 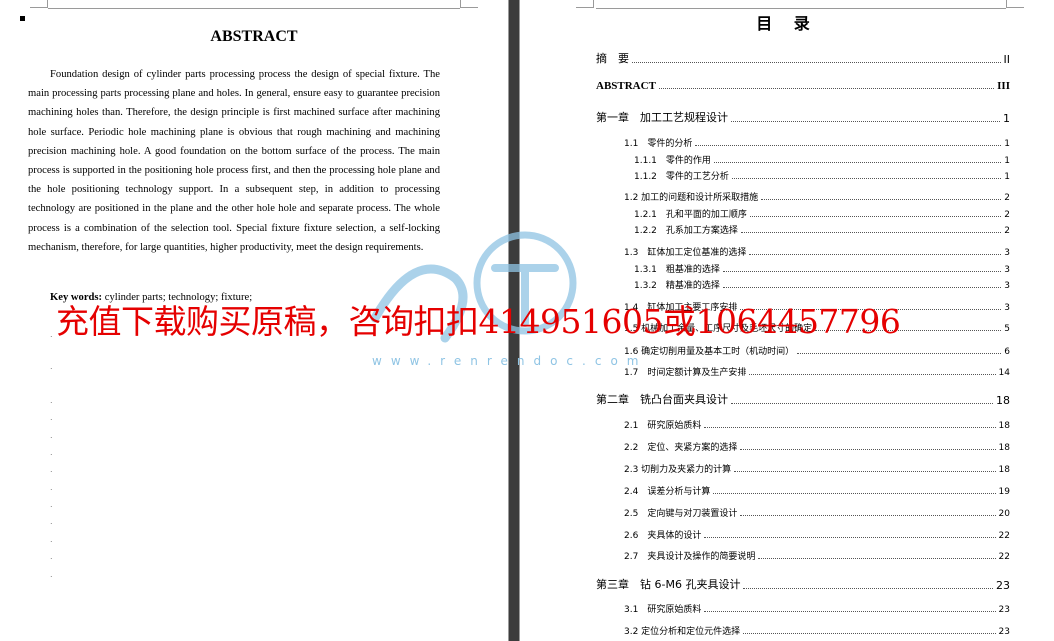 I want to click on toc-entry: 1.3.2 精基准的选择 3, so click(x=822, y=284).